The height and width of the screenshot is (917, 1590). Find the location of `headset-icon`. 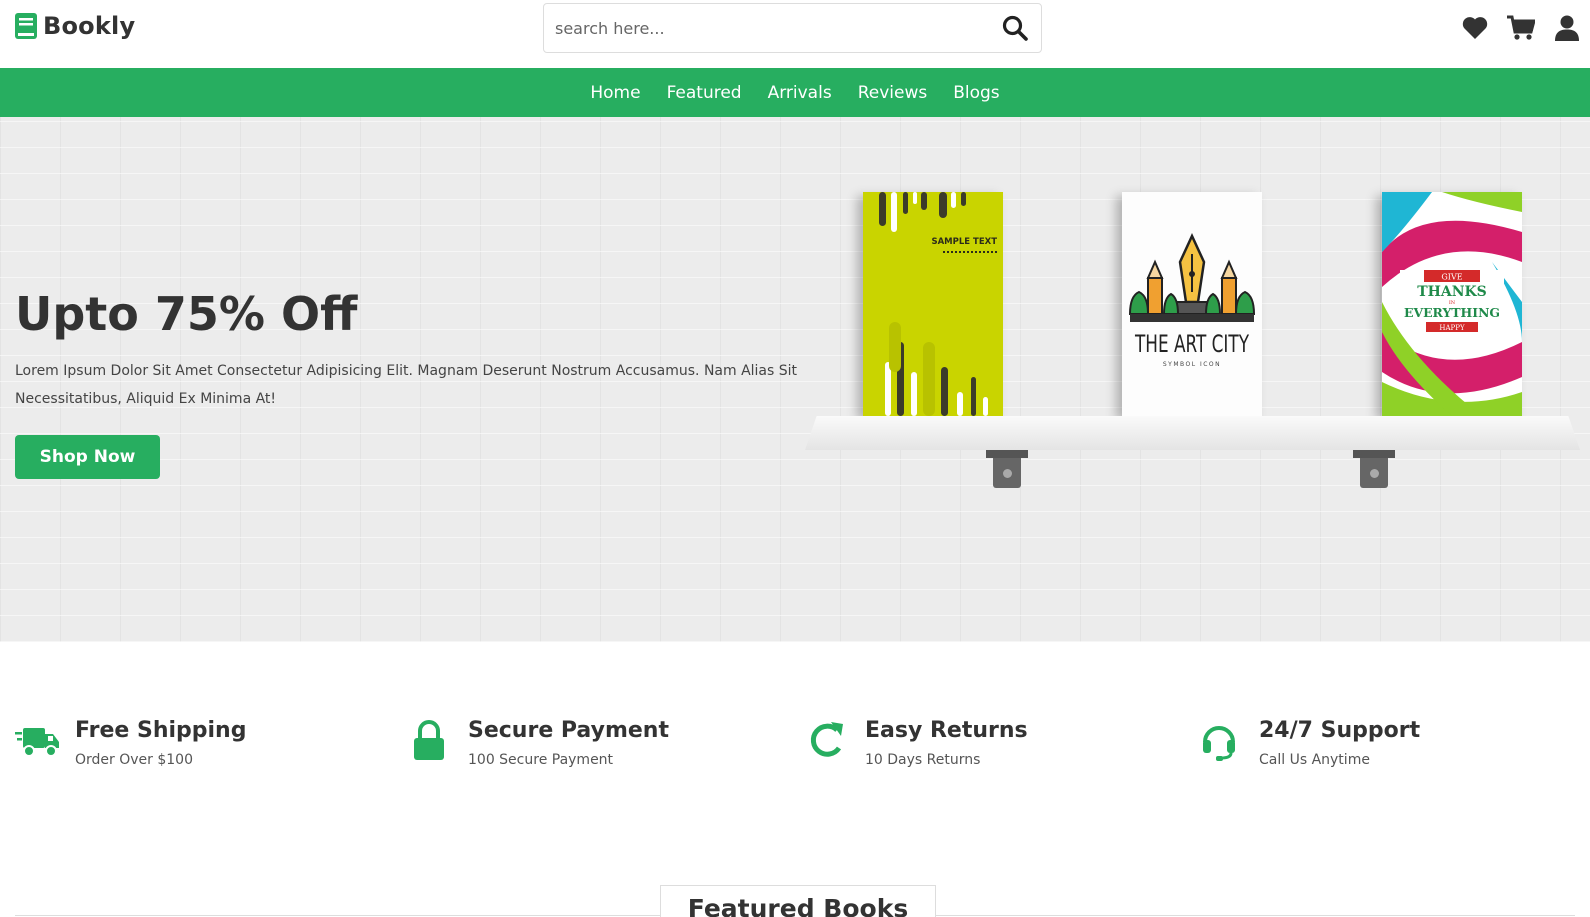

headset-icon is located at coordinates (1219, 743).